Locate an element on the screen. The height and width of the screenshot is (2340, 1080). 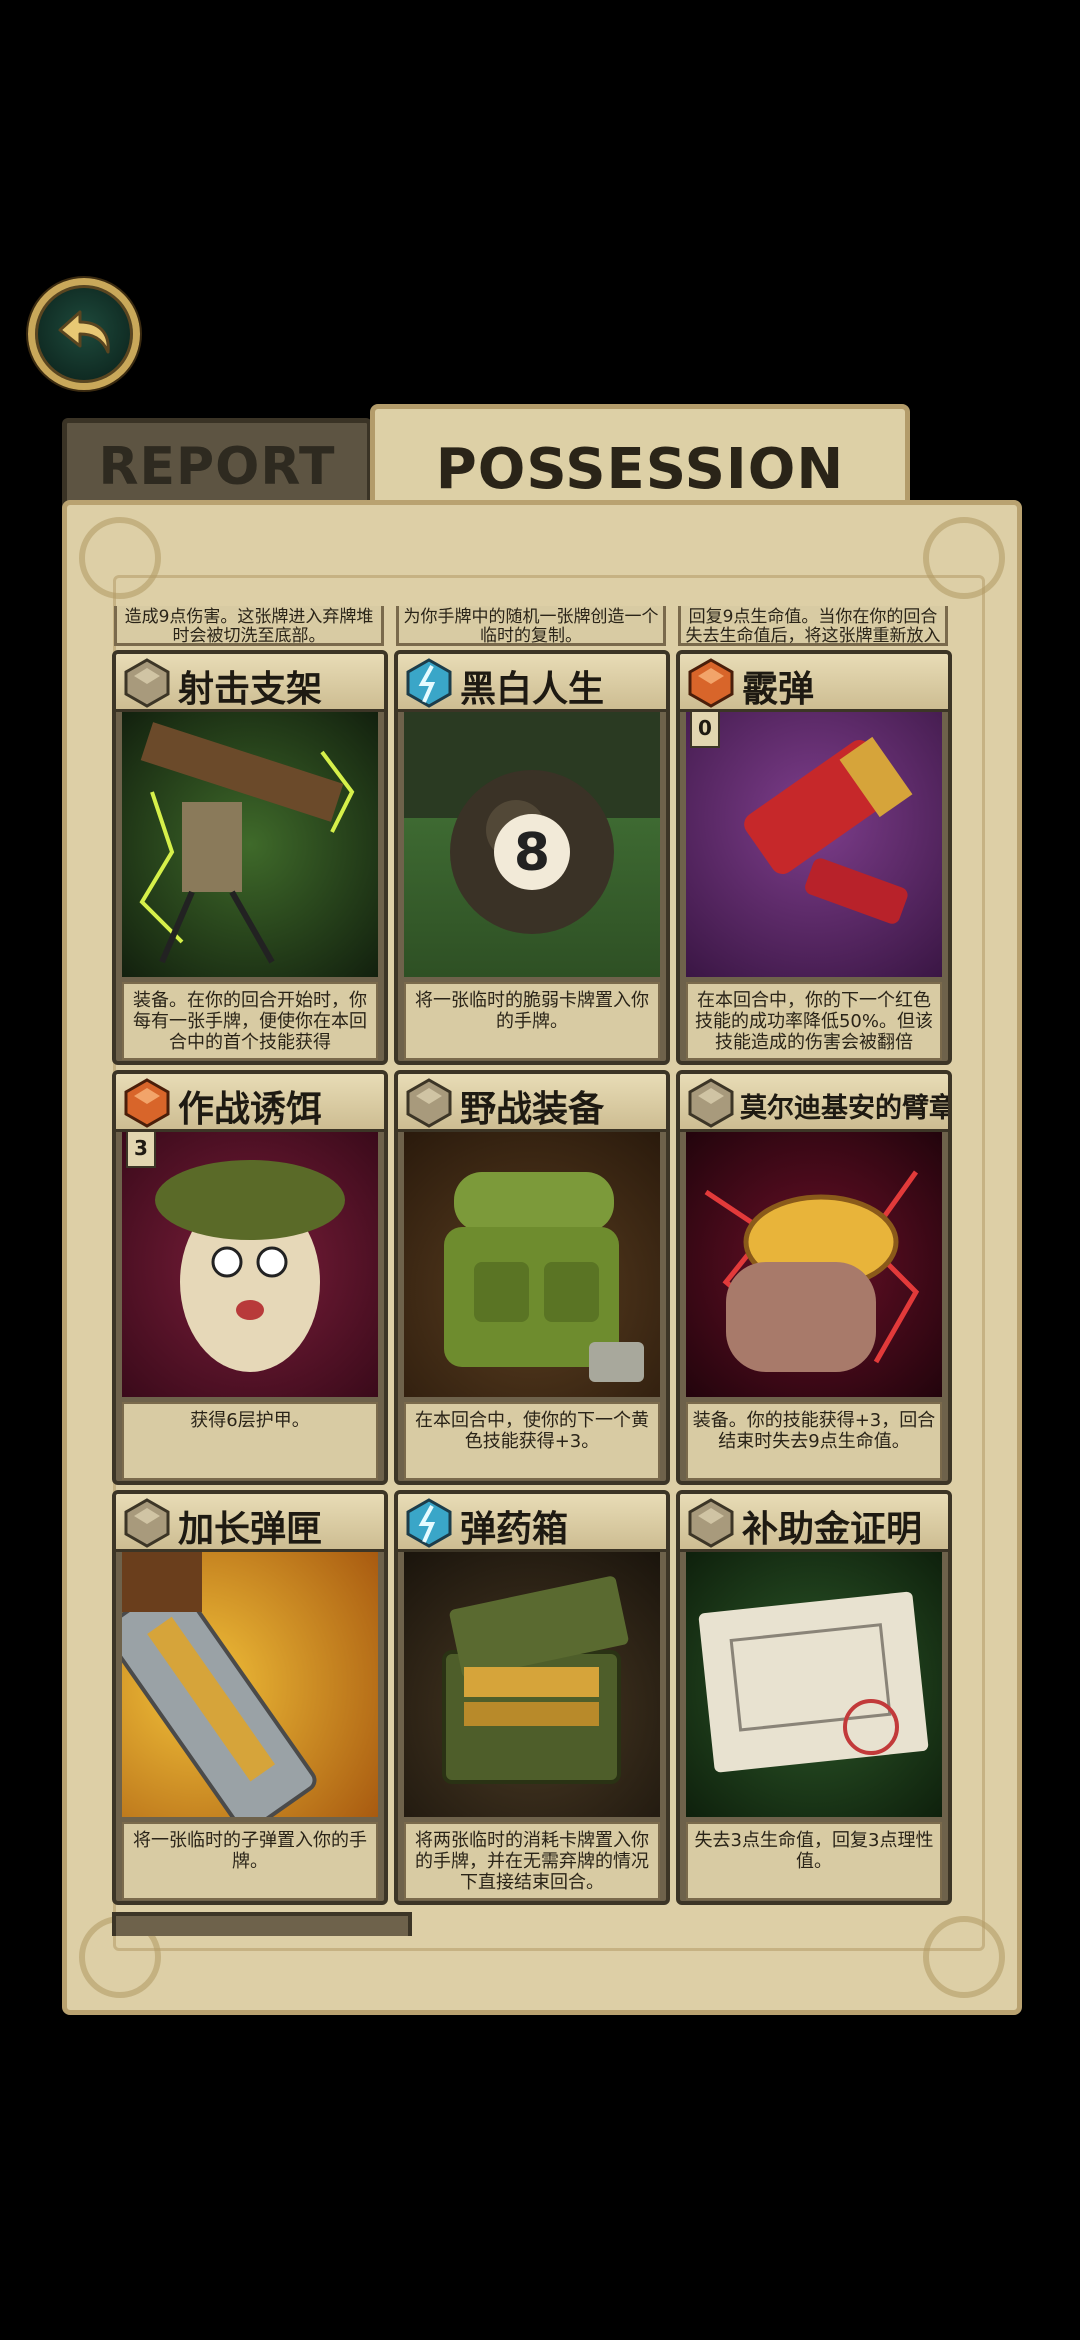
card-header: 黑白人生 is located at coordinates (532, 683).